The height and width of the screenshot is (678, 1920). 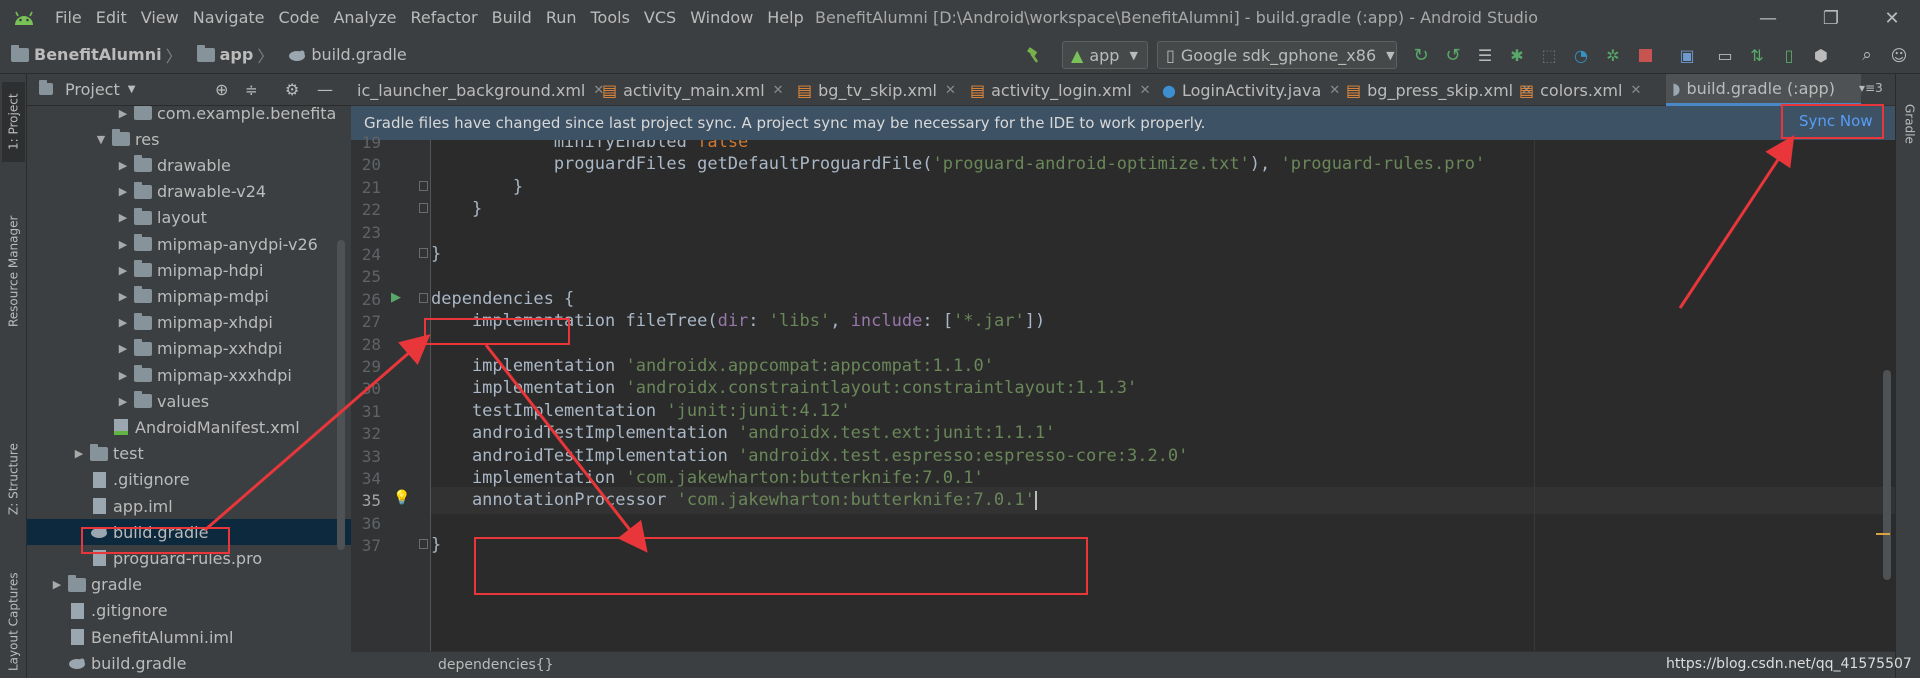 What do you see at coordinates (189, 296) in the screenshot?
I see `tree-item: ▶ mipmap-mdpi` at bounding box center [189, 296].